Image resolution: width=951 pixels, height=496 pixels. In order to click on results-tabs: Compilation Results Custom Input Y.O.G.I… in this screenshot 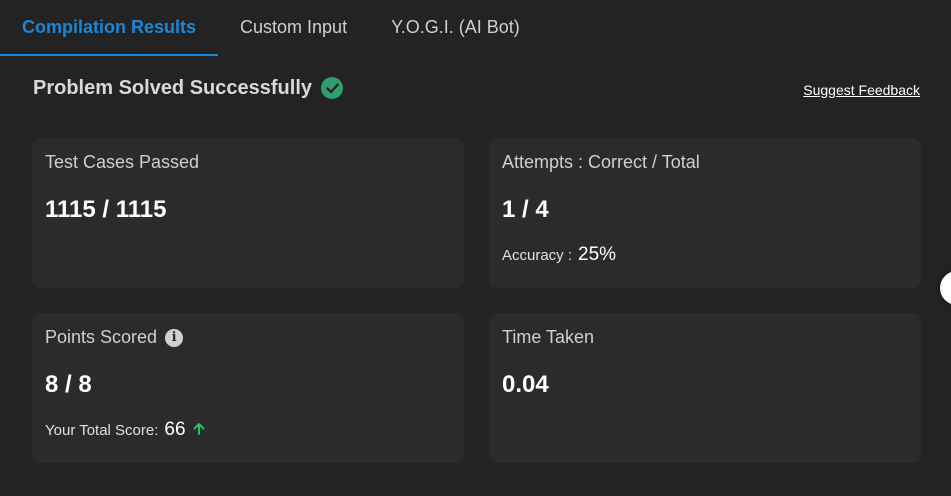, I will do `click(475, 28)`.